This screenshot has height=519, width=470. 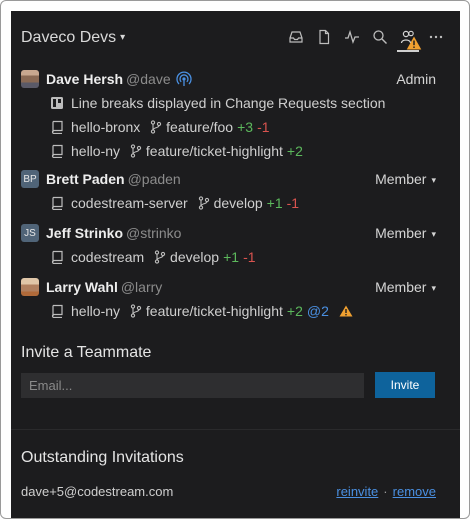 What do you see at coordinates (296, 37) in the screenshot?
I see `inbox-button` at bounding box center [296, 37].